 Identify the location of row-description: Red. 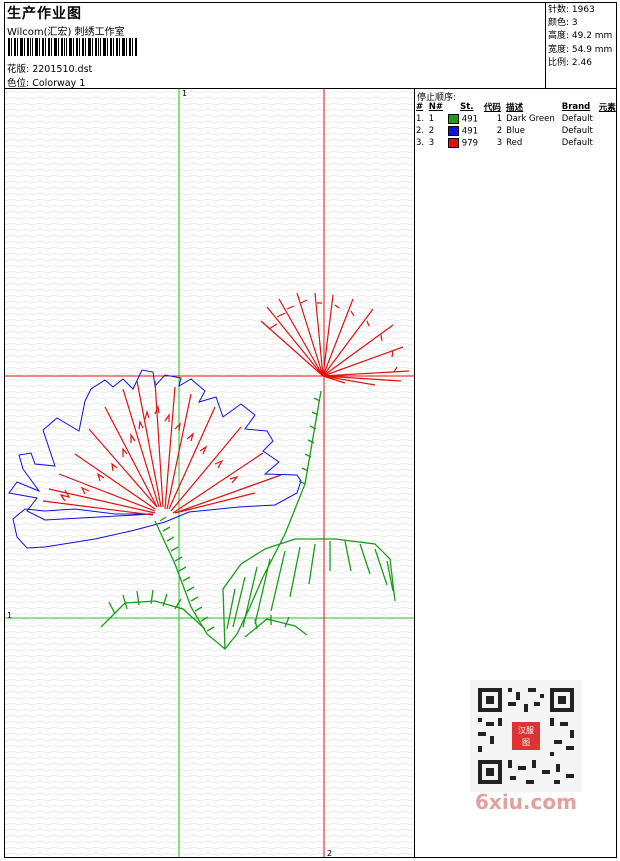
(514, 143).